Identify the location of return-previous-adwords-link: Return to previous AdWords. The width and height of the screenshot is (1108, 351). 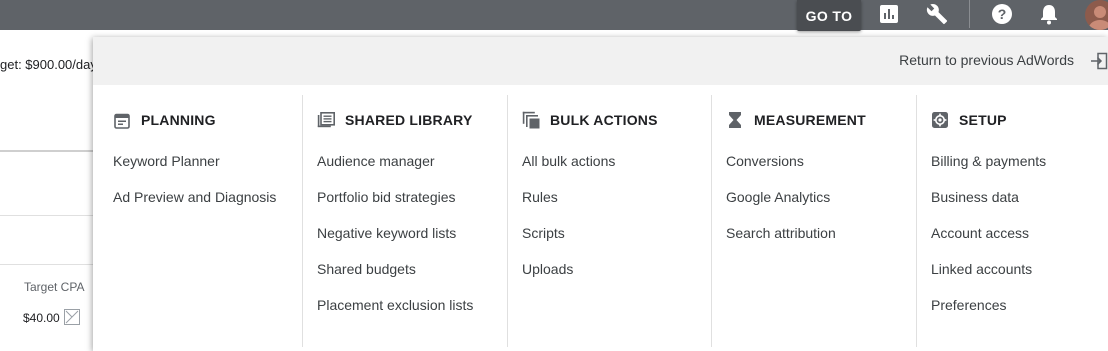
(986, 60).